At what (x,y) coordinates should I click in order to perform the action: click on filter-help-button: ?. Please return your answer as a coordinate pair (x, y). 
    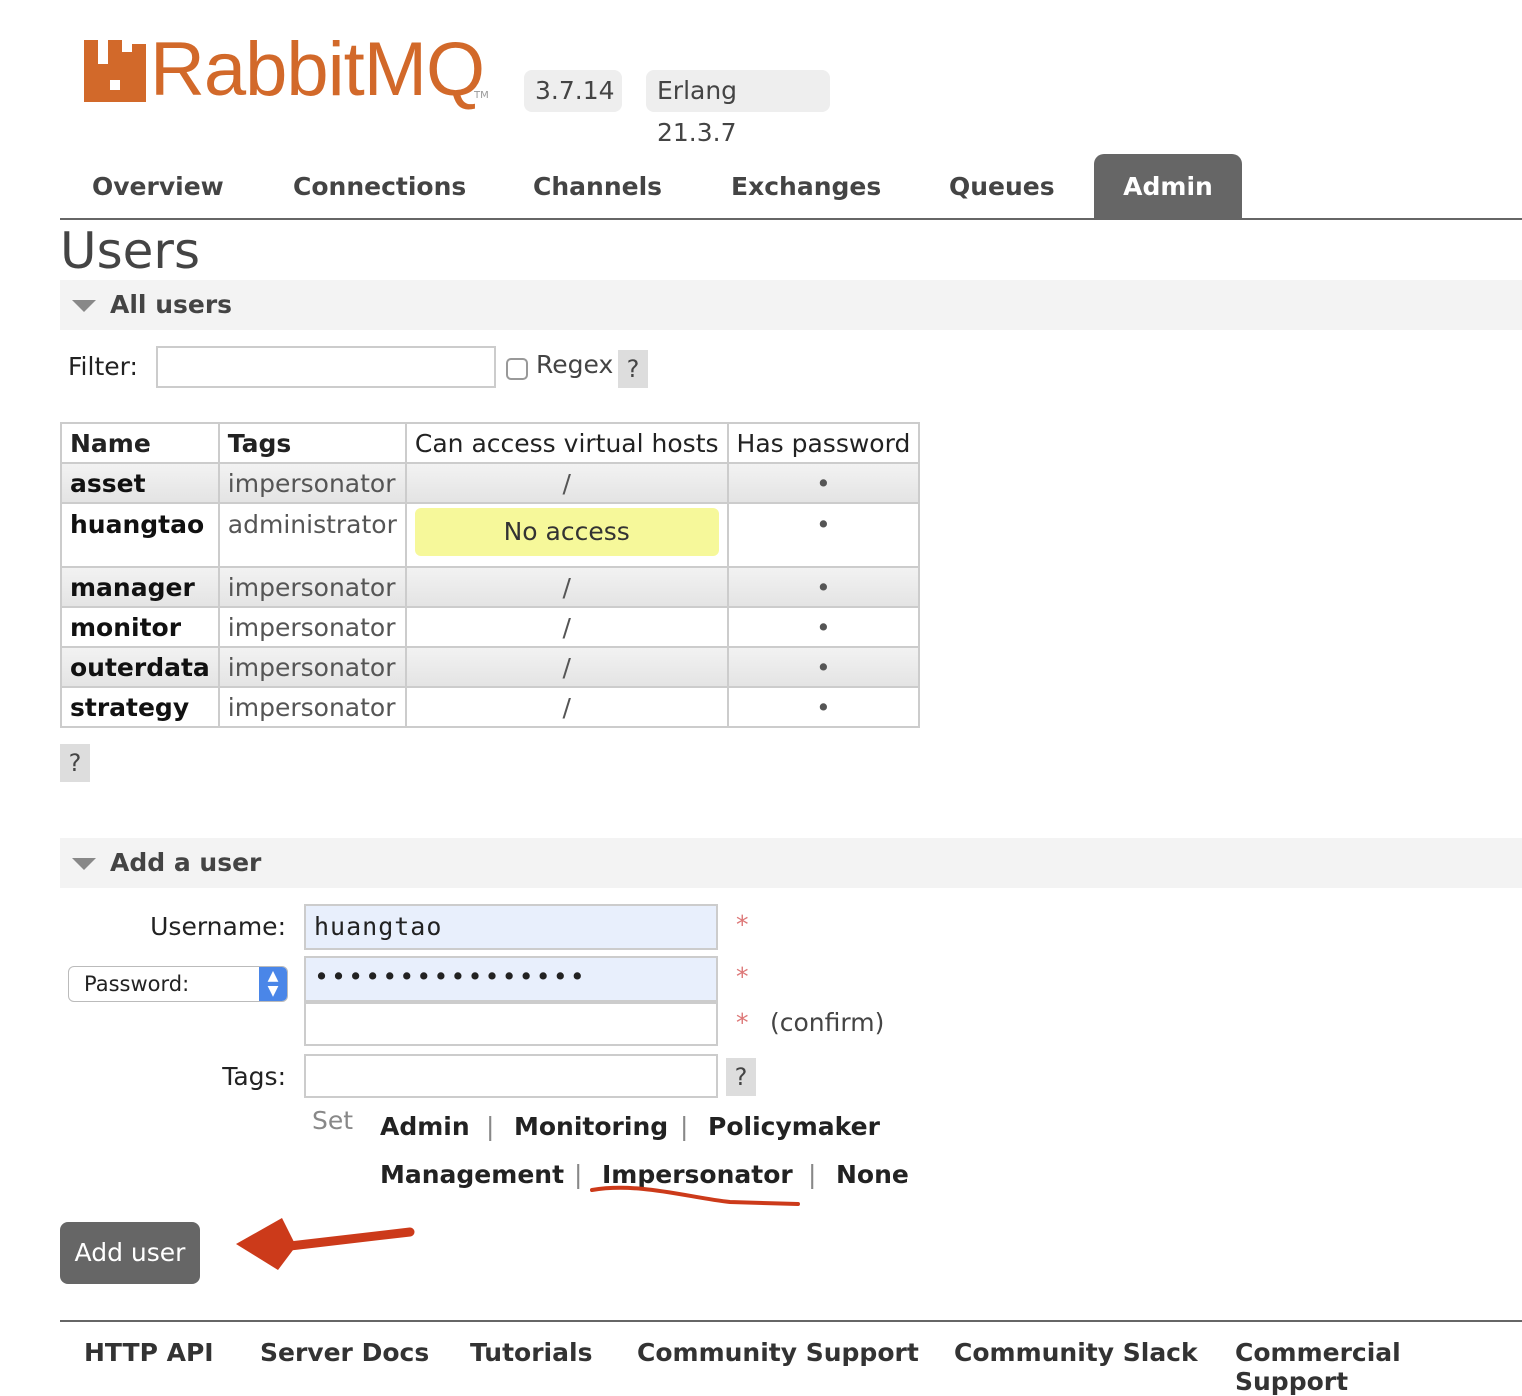
    Looking at the image, I should click on (633, 369).